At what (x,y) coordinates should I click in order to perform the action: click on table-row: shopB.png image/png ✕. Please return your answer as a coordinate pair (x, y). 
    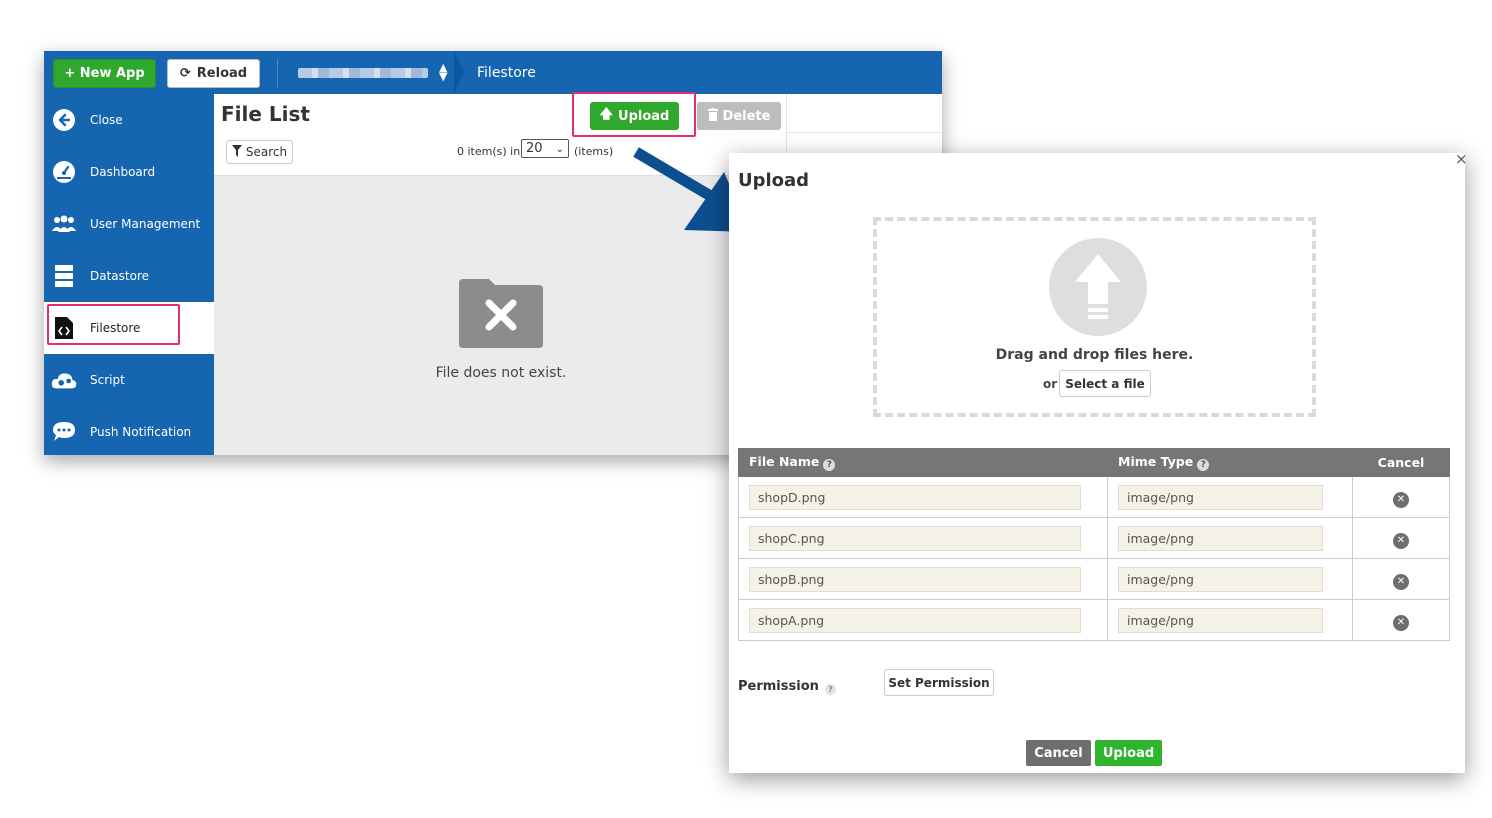
    Looking at the image, I should click on (1094, 579).